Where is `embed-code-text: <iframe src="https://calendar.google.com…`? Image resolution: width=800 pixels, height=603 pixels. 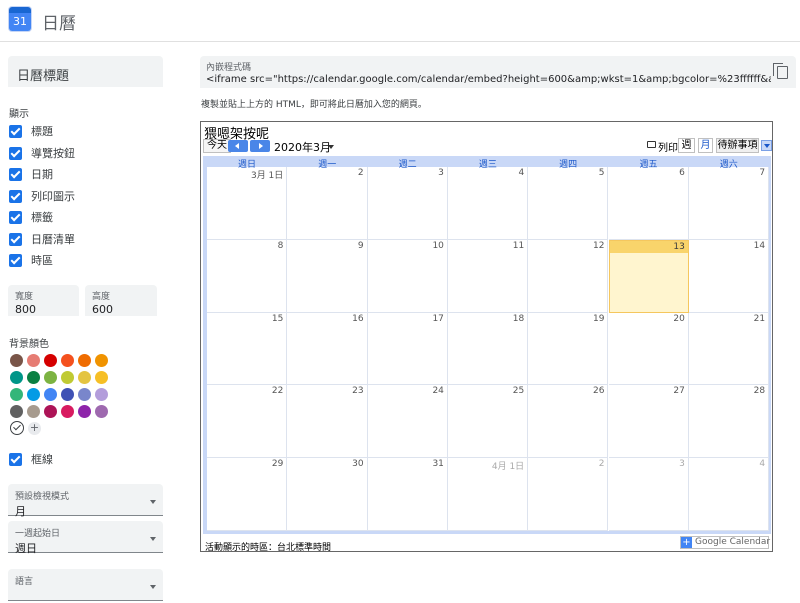 embed-code-text: <iframe src="https://calendar.google.com… is located at coordinates (488, 79).